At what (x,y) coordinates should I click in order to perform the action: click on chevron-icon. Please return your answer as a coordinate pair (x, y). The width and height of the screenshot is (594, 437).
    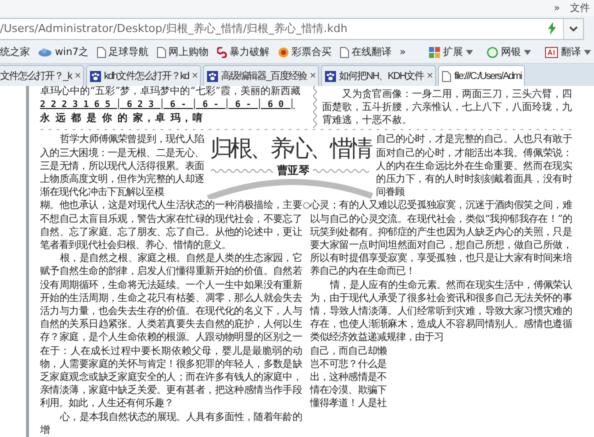
    Looking at the image, I should click on (573, 29).